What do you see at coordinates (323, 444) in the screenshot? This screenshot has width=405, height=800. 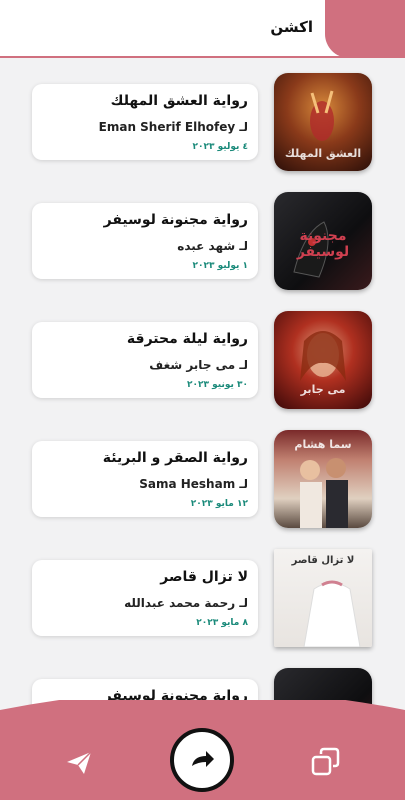 I see `cover-title: سما هشام` at bounding box center [323, 444].